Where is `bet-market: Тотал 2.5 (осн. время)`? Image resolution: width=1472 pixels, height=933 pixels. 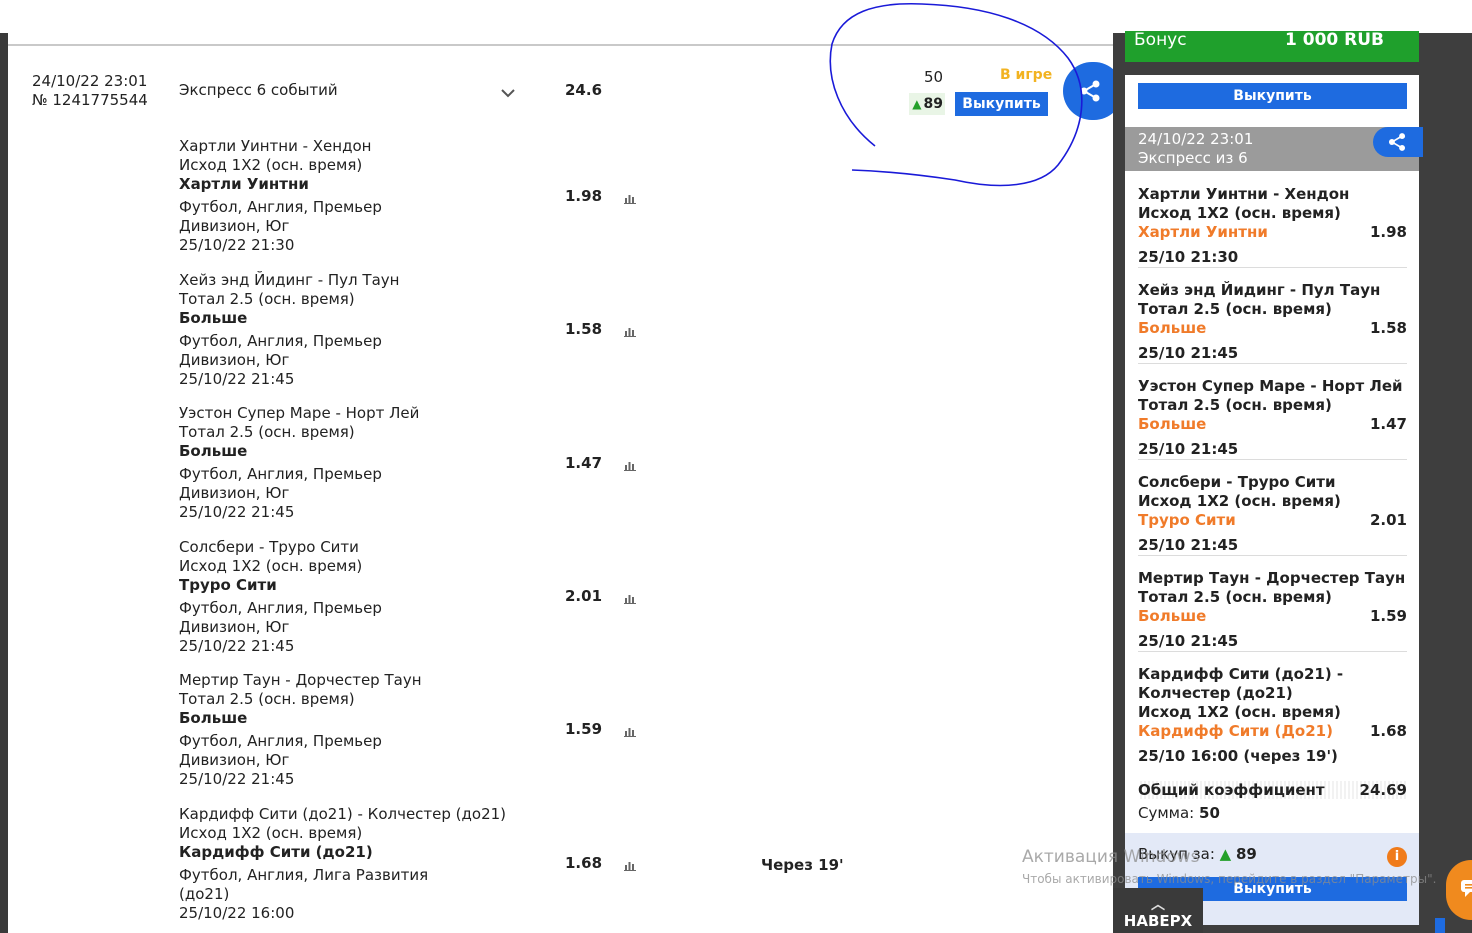 bet-market: Тотал 2.5 (осн. время) is located at coordinates (1235, 309).